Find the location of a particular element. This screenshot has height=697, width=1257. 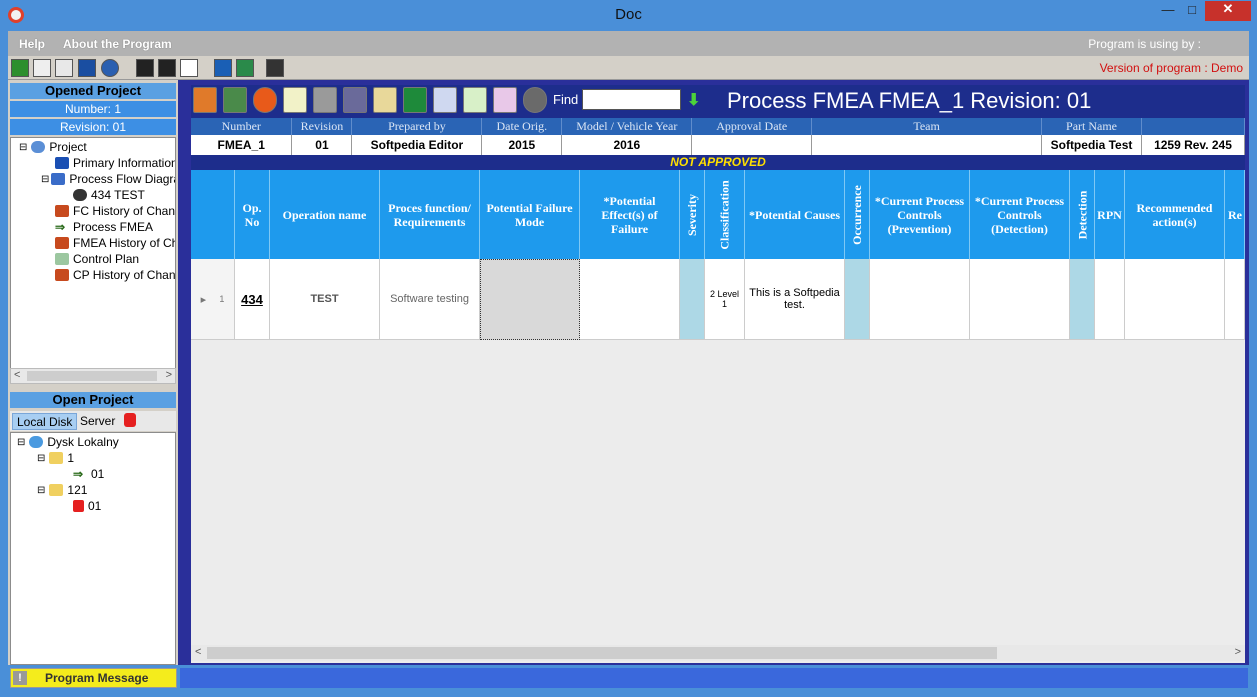

cell-operation-name: TEST is located at coordinates (325, 299).